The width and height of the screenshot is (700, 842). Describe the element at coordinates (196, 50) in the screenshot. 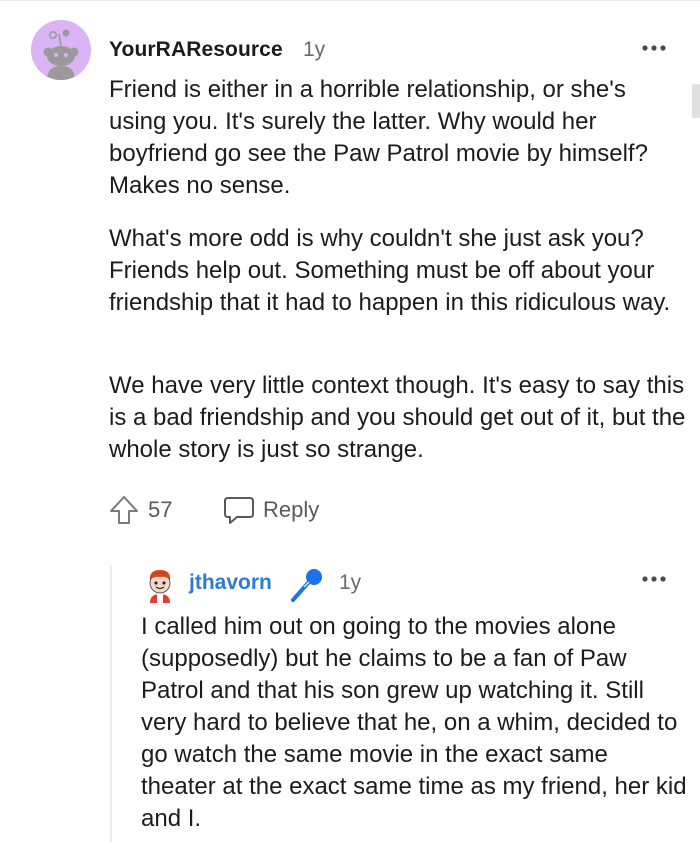

I see `comment-username: YourRAResource` at that location.